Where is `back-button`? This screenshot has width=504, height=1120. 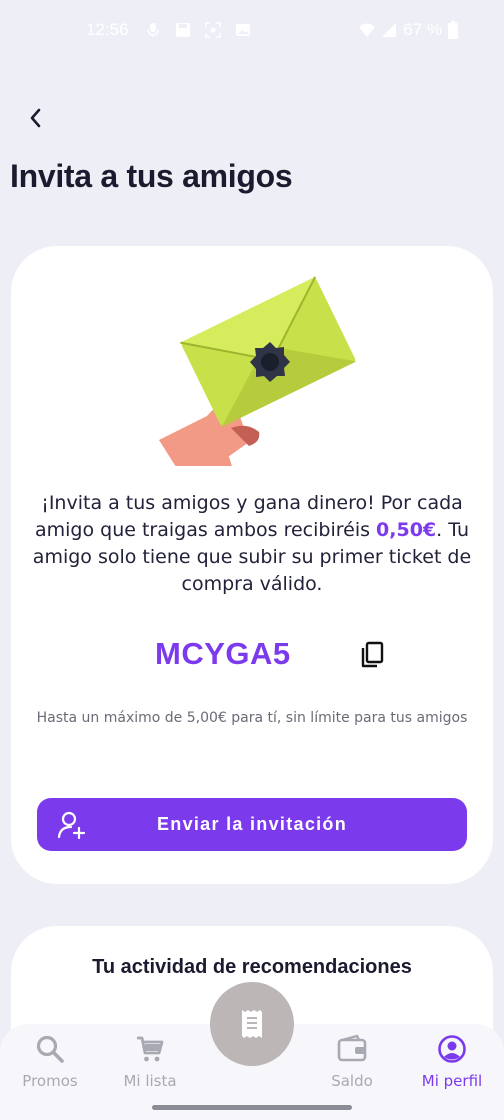
back-button is located at coordinates (36, 118).